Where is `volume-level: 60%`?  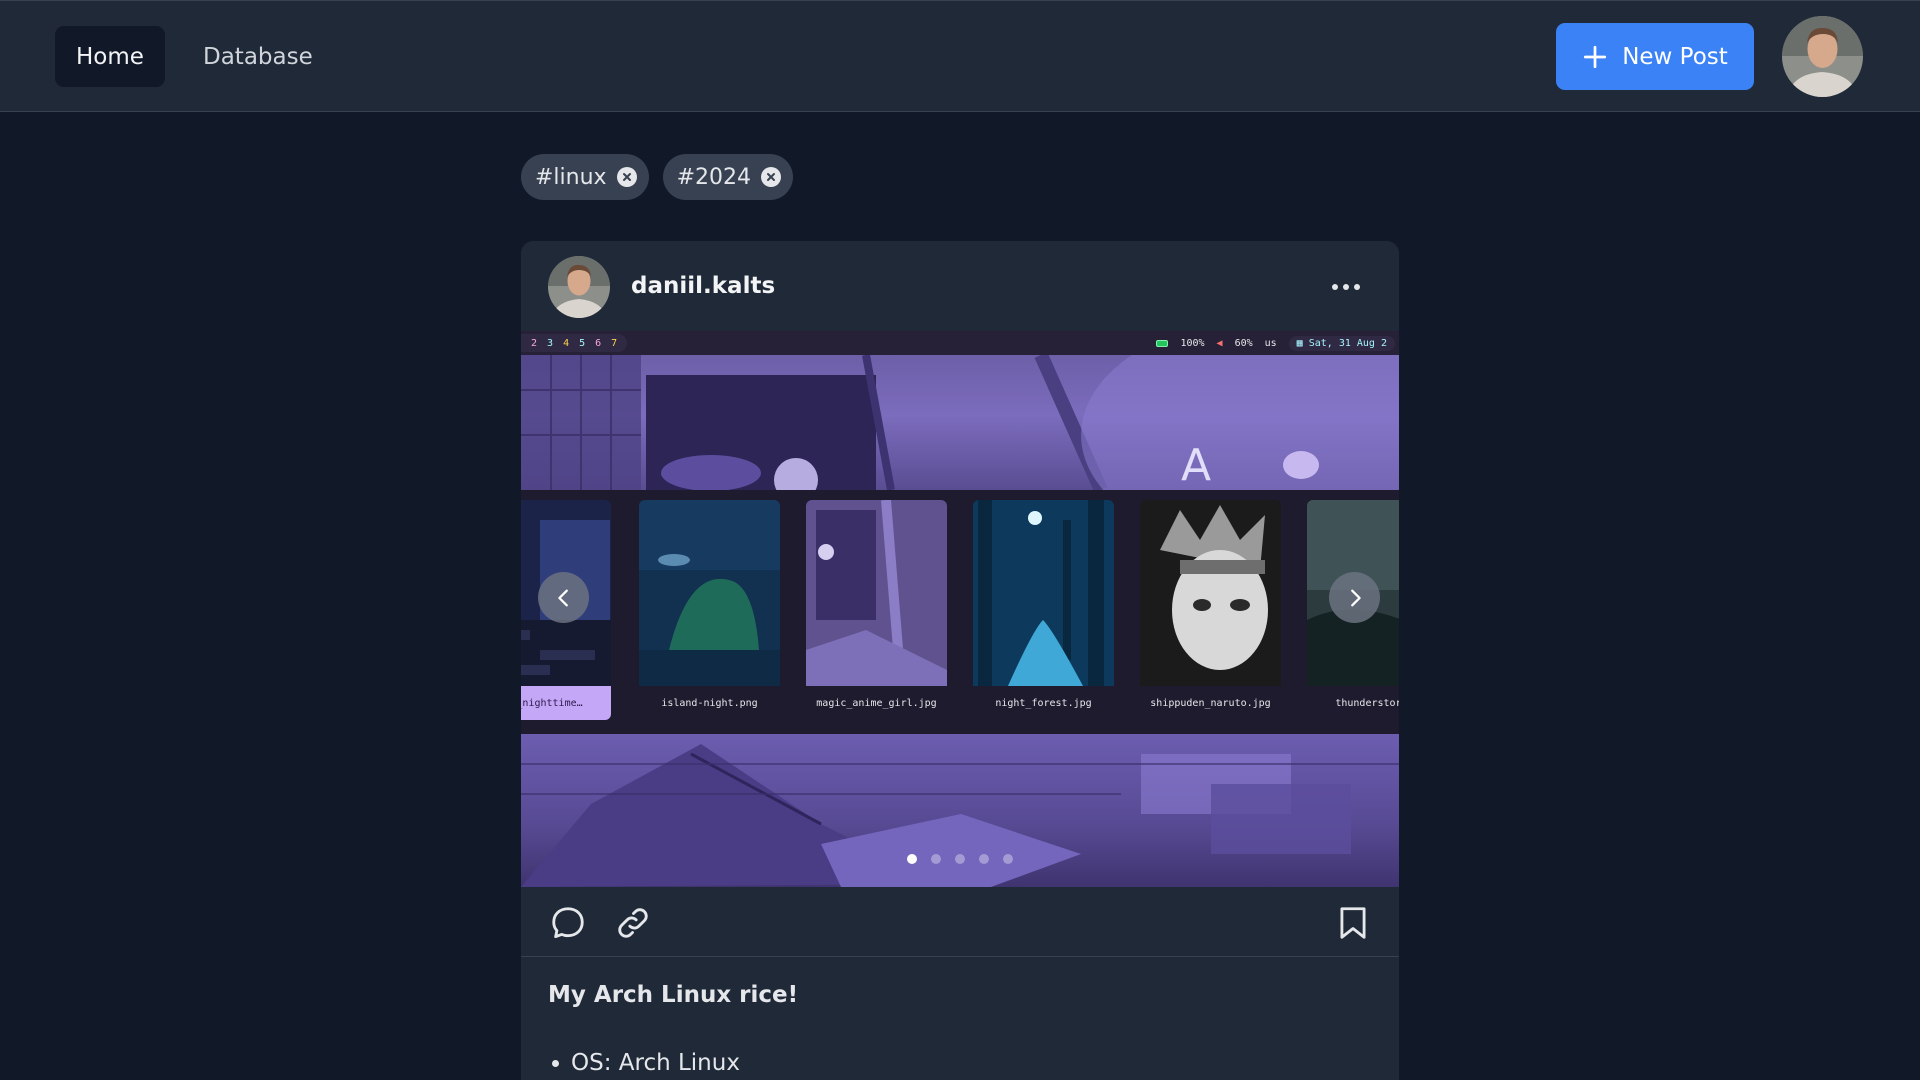 volume-level: 60% is located at coordinates (1243, 343).